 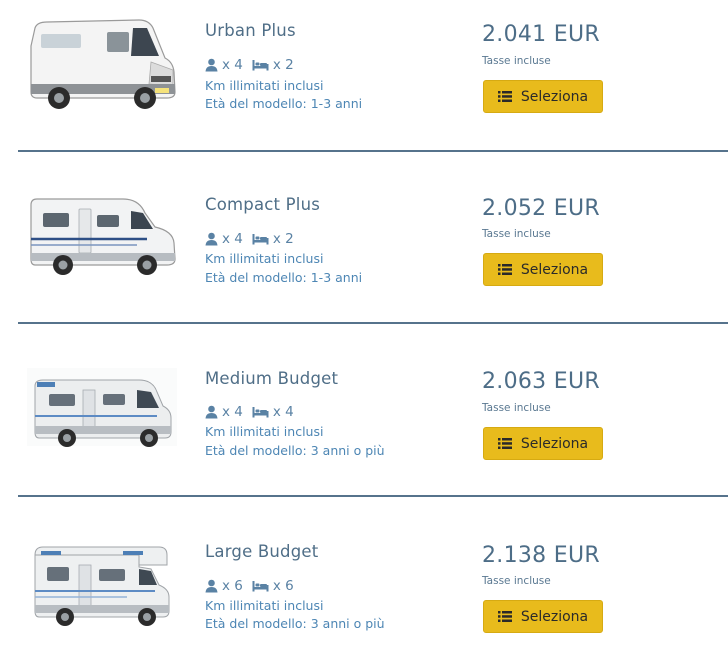 I want to click on capacity-row: x 6 x 6, so click(x=254, y=586).